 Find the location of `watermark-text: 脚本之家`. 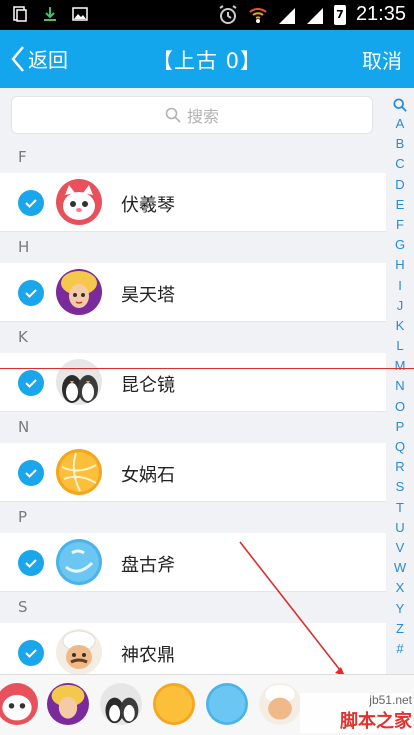

watermark-text: 脚本之家 is located at coordinates (376, 721).